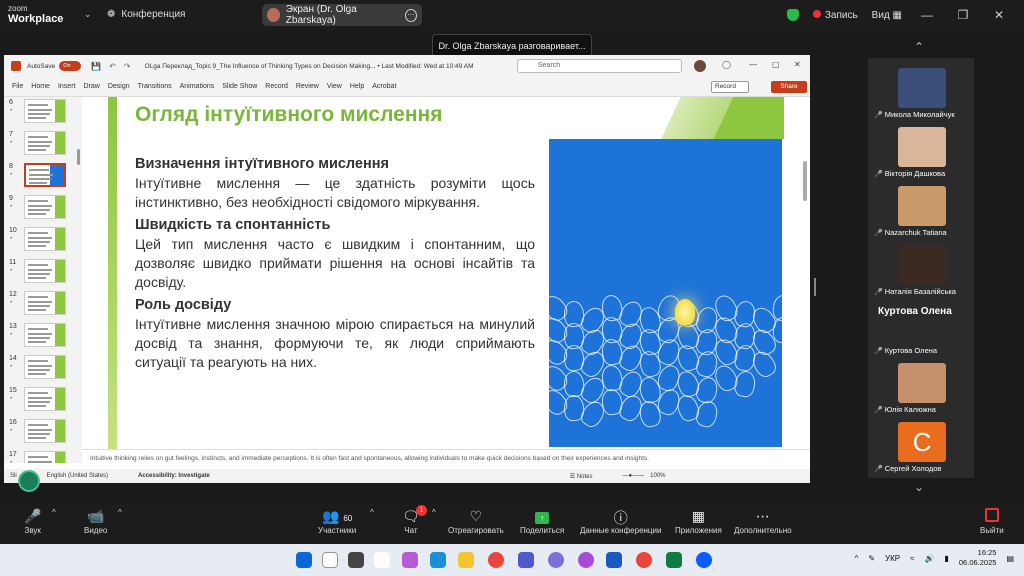 The image size is (1024, 576). What do you see at coordinates (835, 15) in the screenshot?
I see `record-indicator: Запись` at bounding box center [835, 15].